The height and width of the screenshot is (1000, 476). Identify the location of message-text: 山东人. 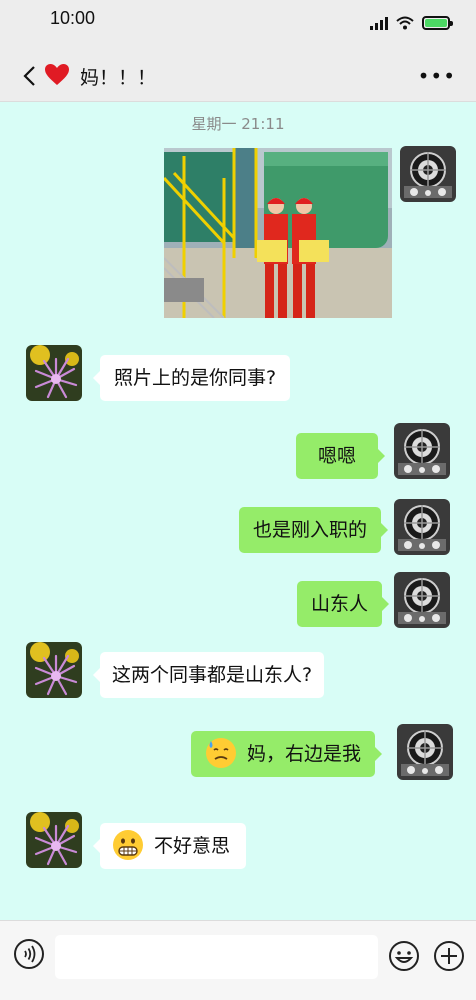
(340, 604).